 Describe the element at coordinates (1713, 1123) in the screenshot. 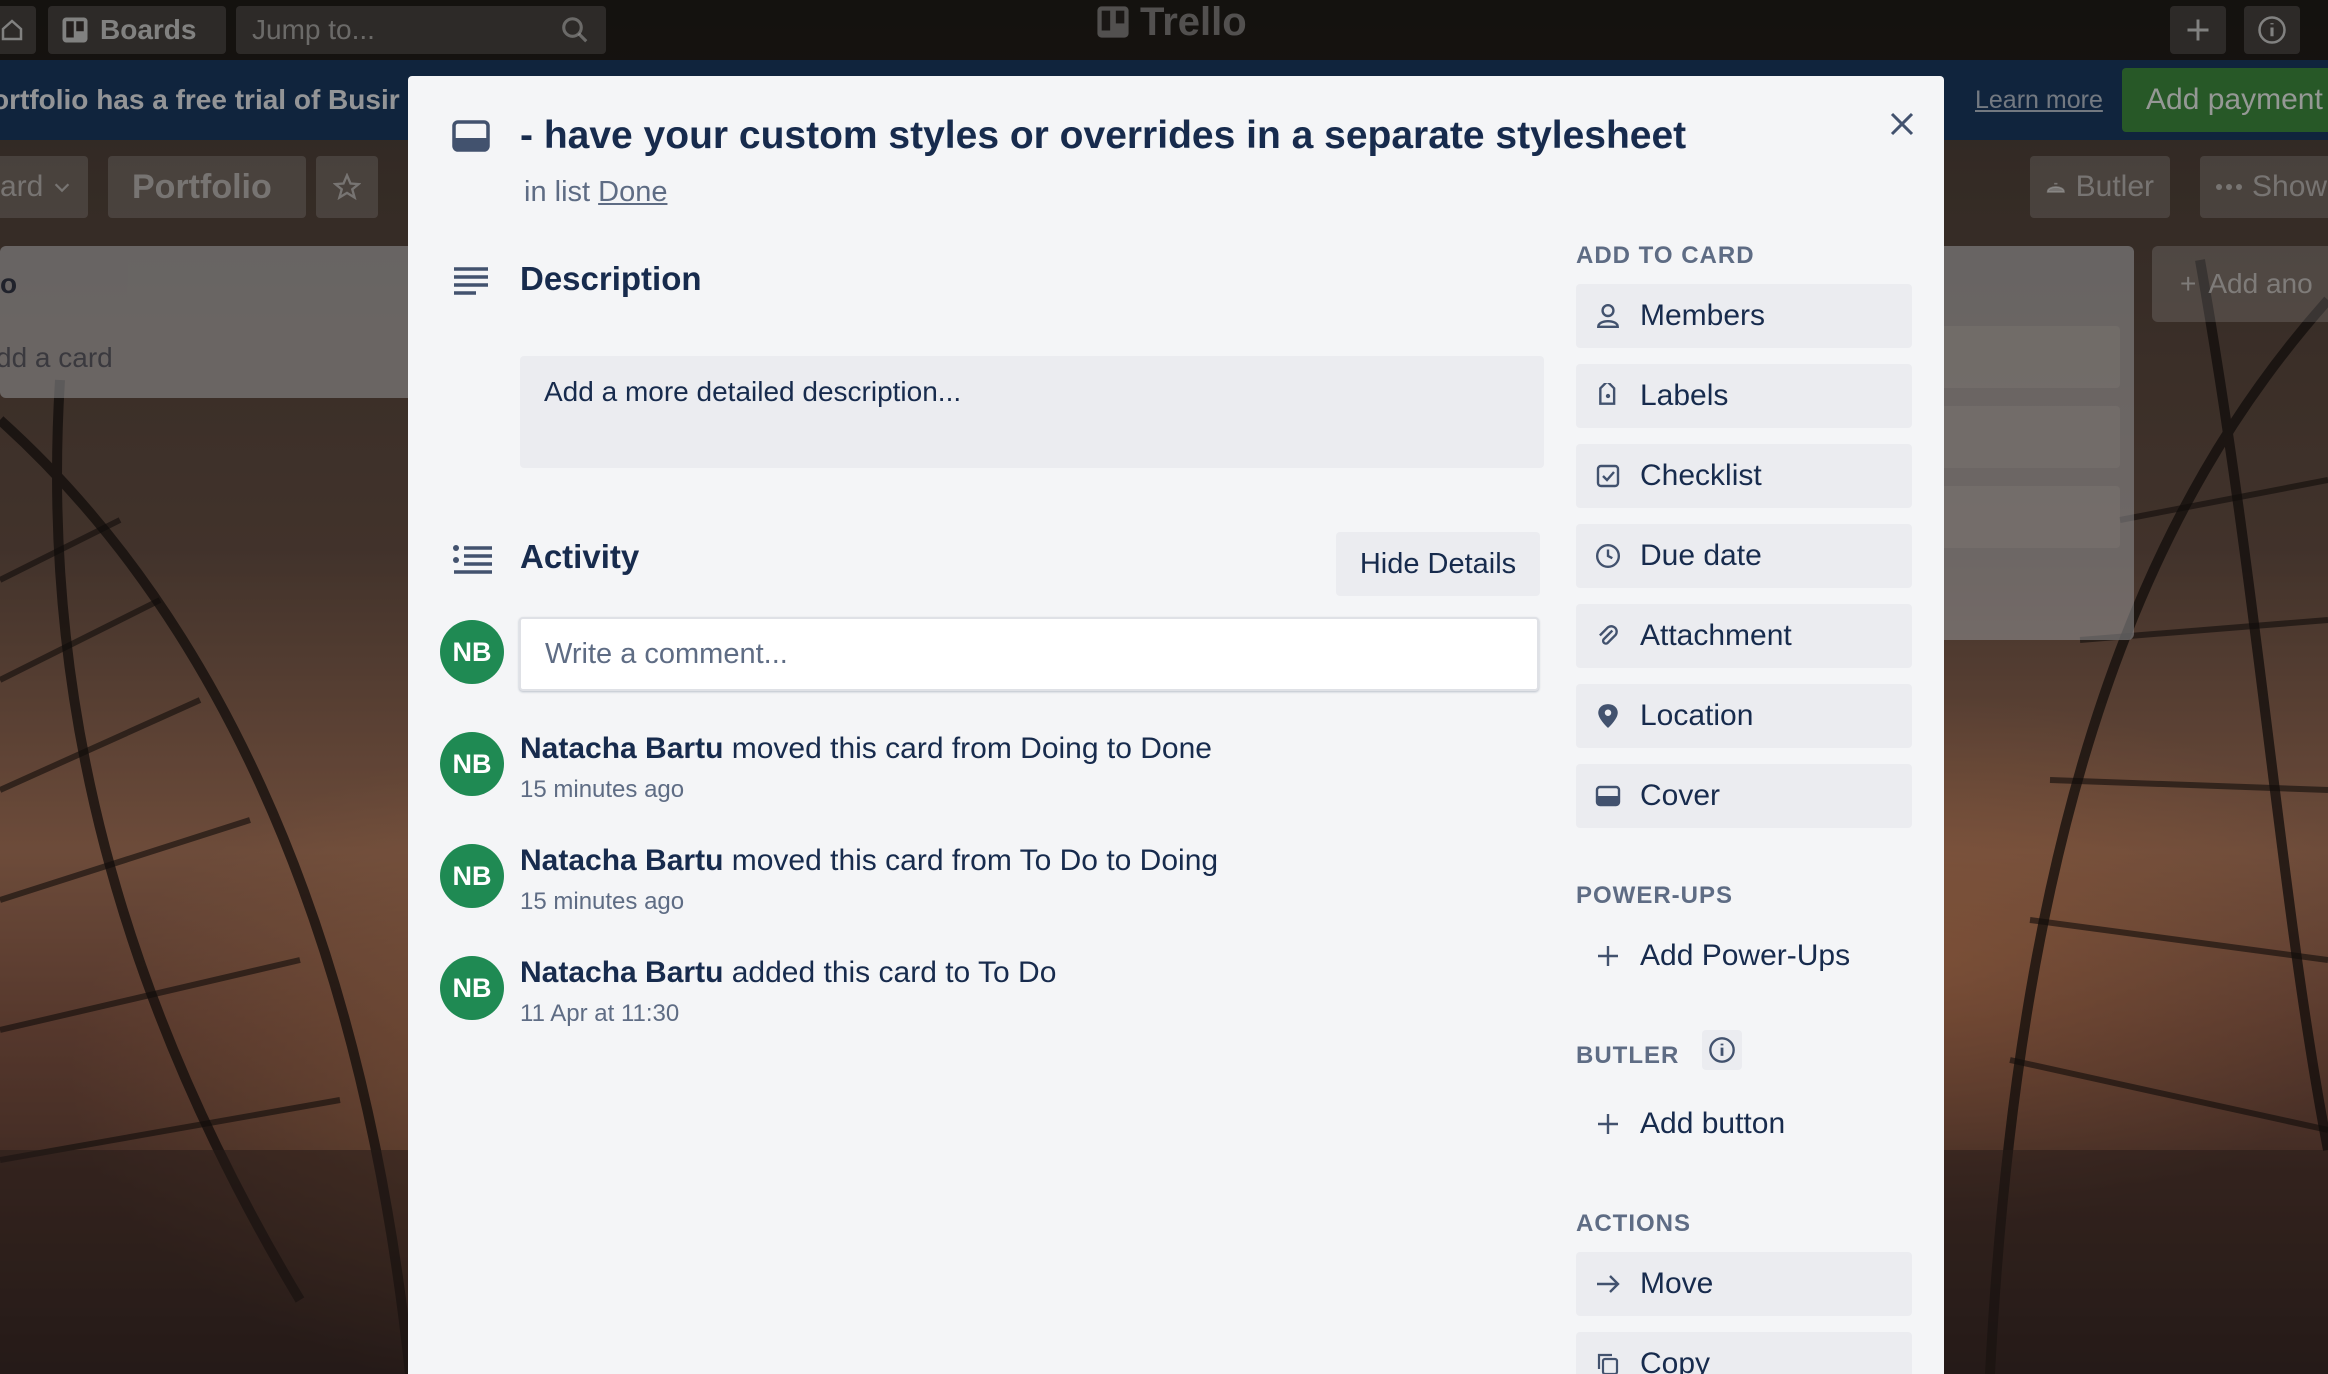

I see `add-button-label: Add button` at that location.